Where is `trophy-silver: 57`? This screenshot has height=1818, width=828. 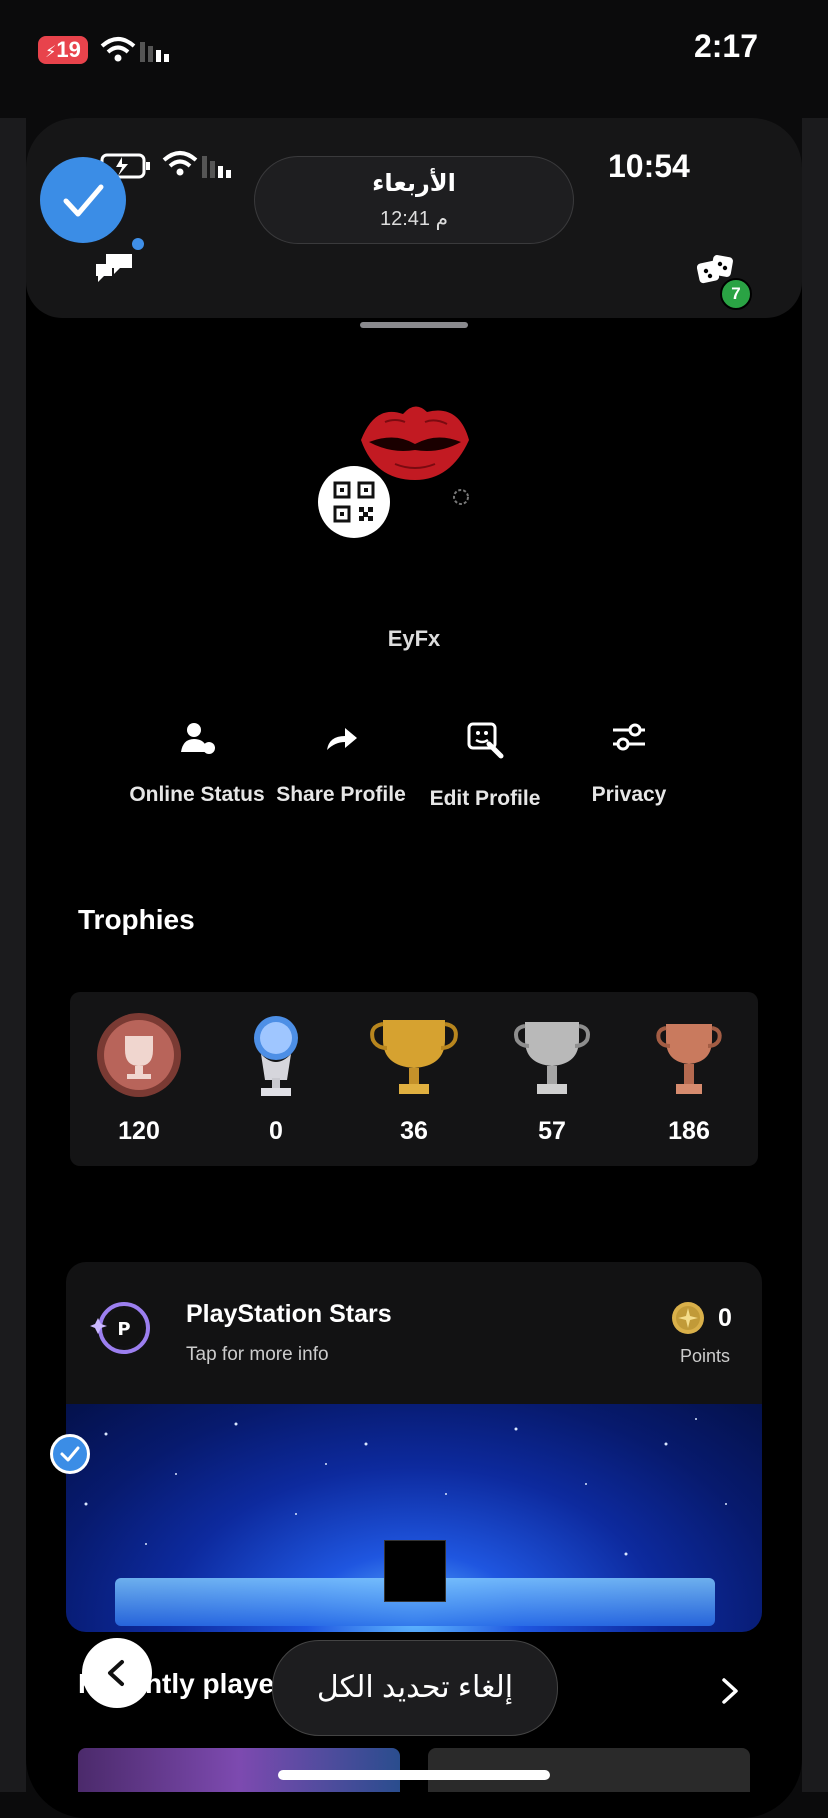 trophy-silver: 57 is located at coordinates (552, 1078).